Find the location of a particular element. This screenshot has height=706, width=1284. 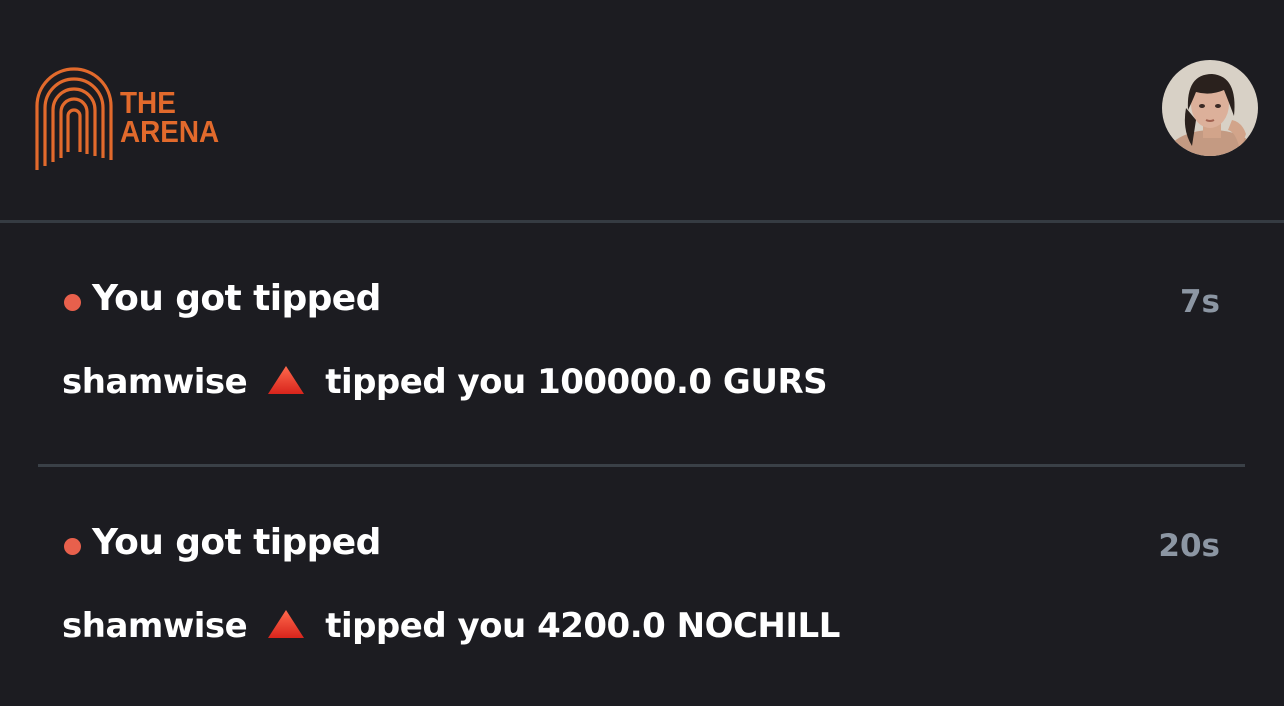

logo-line-1: THE is located at coordinates (148, 102).